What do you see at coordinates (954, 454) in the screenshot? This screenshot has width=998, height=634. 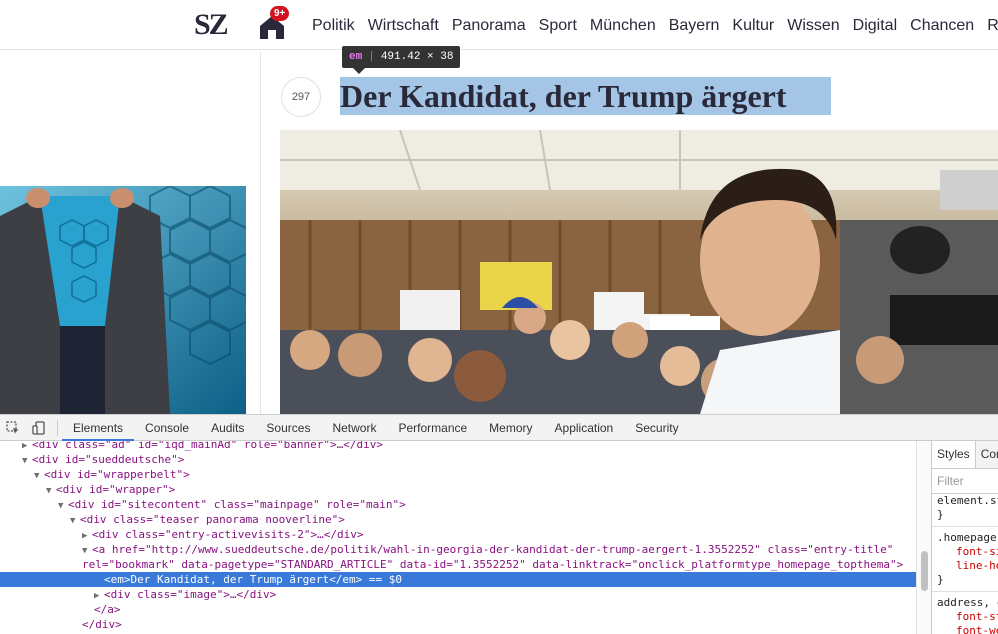 I see `tab-styles: Styles` at bounding box center [954, 454].